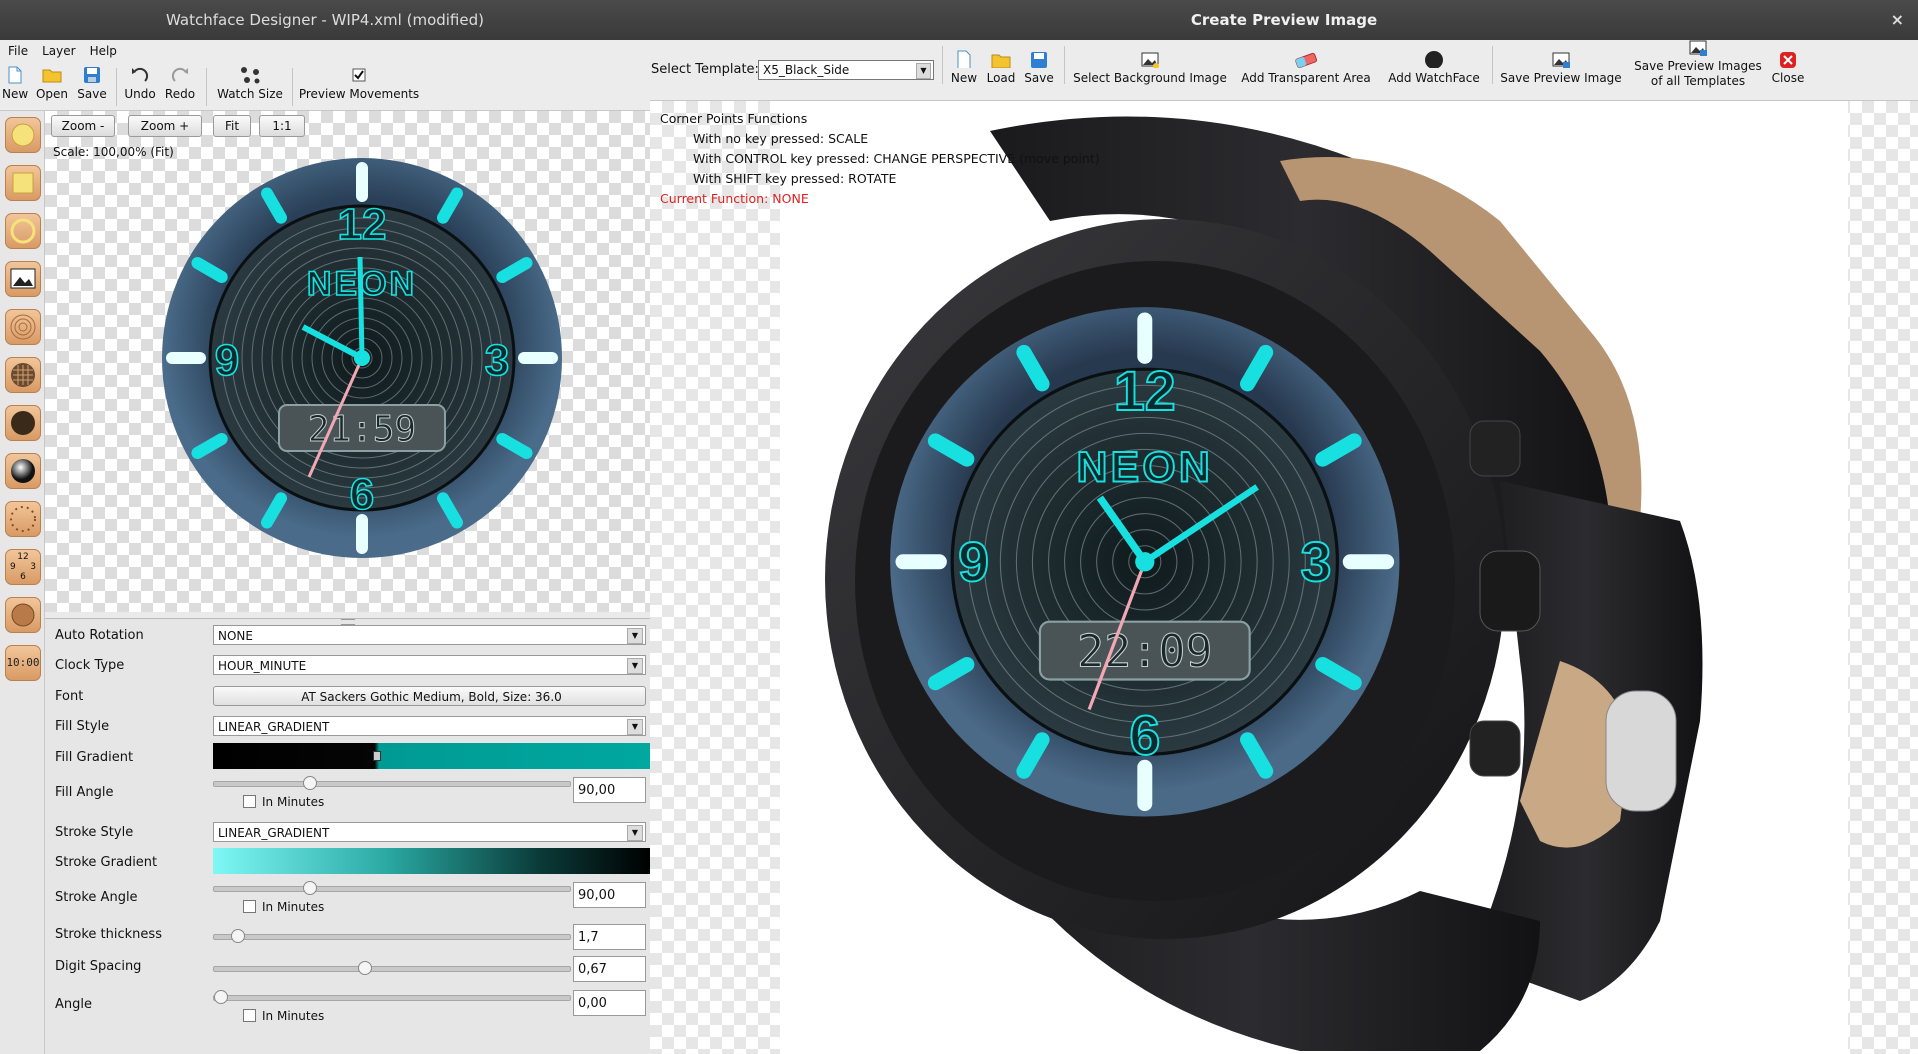 This screenshot has width=1918, height=1054. I want to click on auto-rotation-select: NONE ▼, so click(429, 635).